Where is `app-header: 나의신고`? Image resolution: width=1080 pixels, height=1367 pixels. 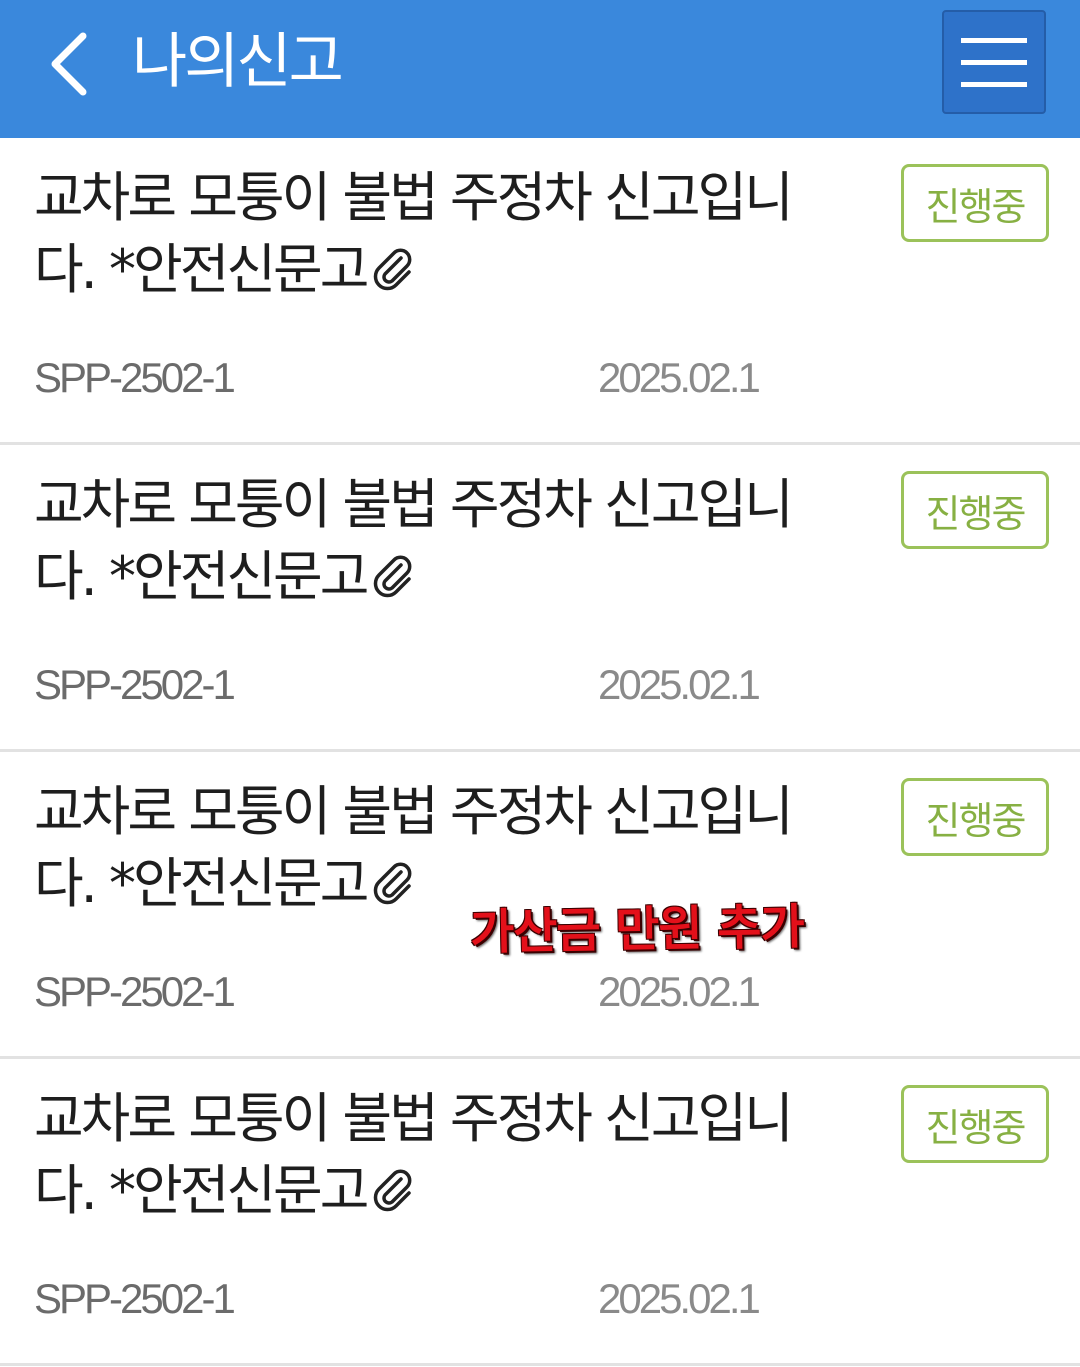 app-header: 나의신고 is located at coordinates (540, 69).